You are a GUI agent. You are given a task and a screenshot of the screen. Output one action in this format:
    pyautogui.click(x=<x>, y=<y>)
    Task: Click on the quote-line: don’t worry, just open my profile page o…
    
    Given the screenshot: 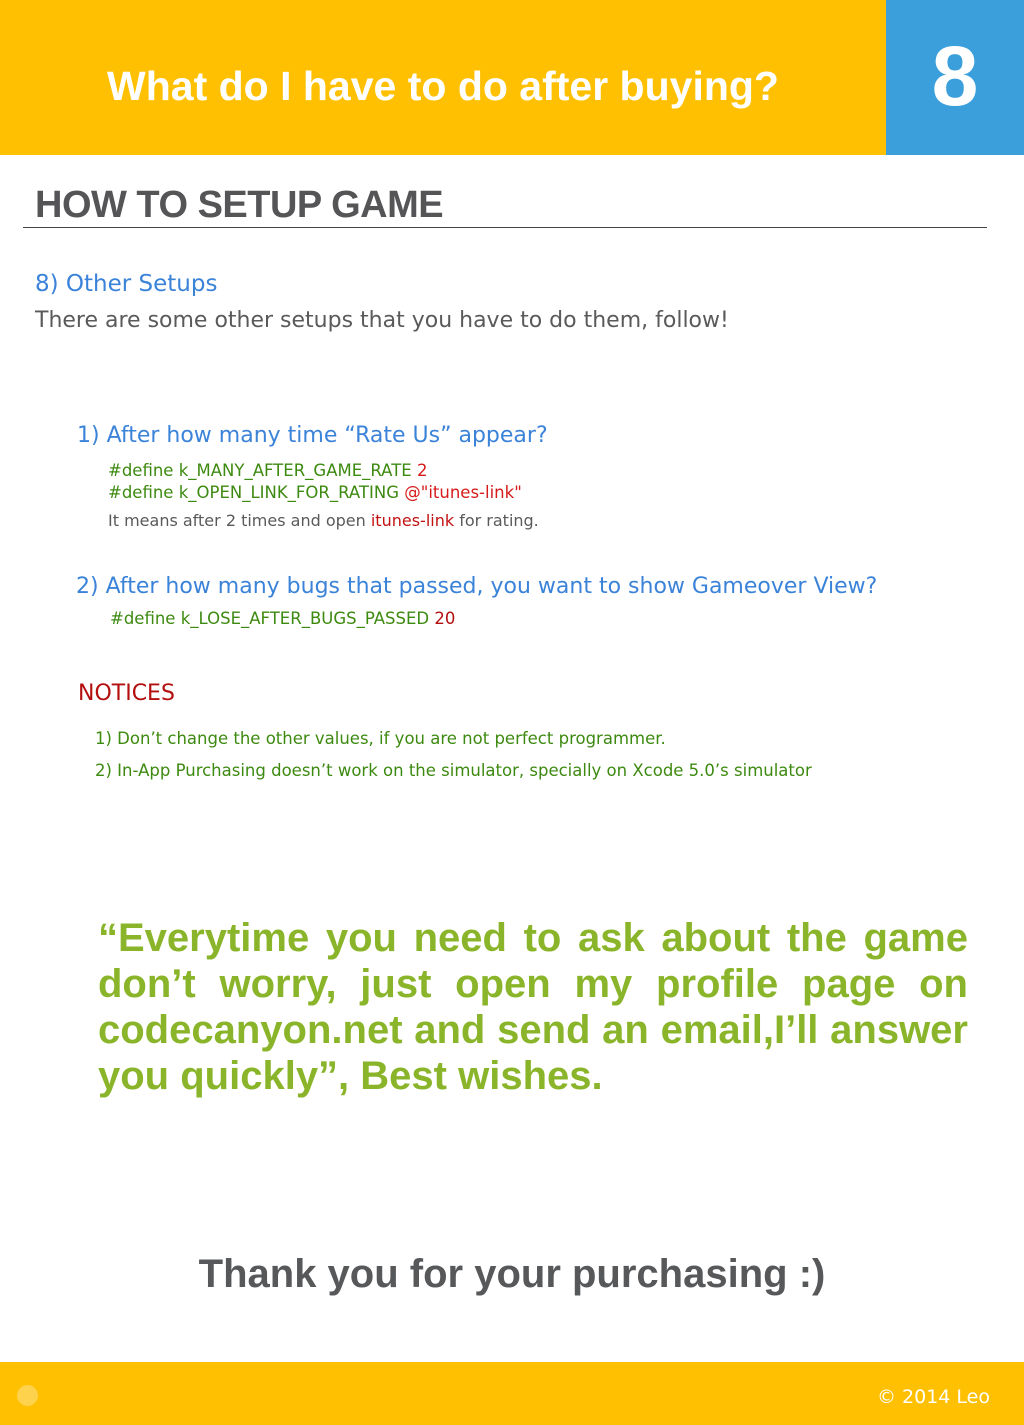 What is the action you would take?
    pyautogui.click(x=533, y=984)
    